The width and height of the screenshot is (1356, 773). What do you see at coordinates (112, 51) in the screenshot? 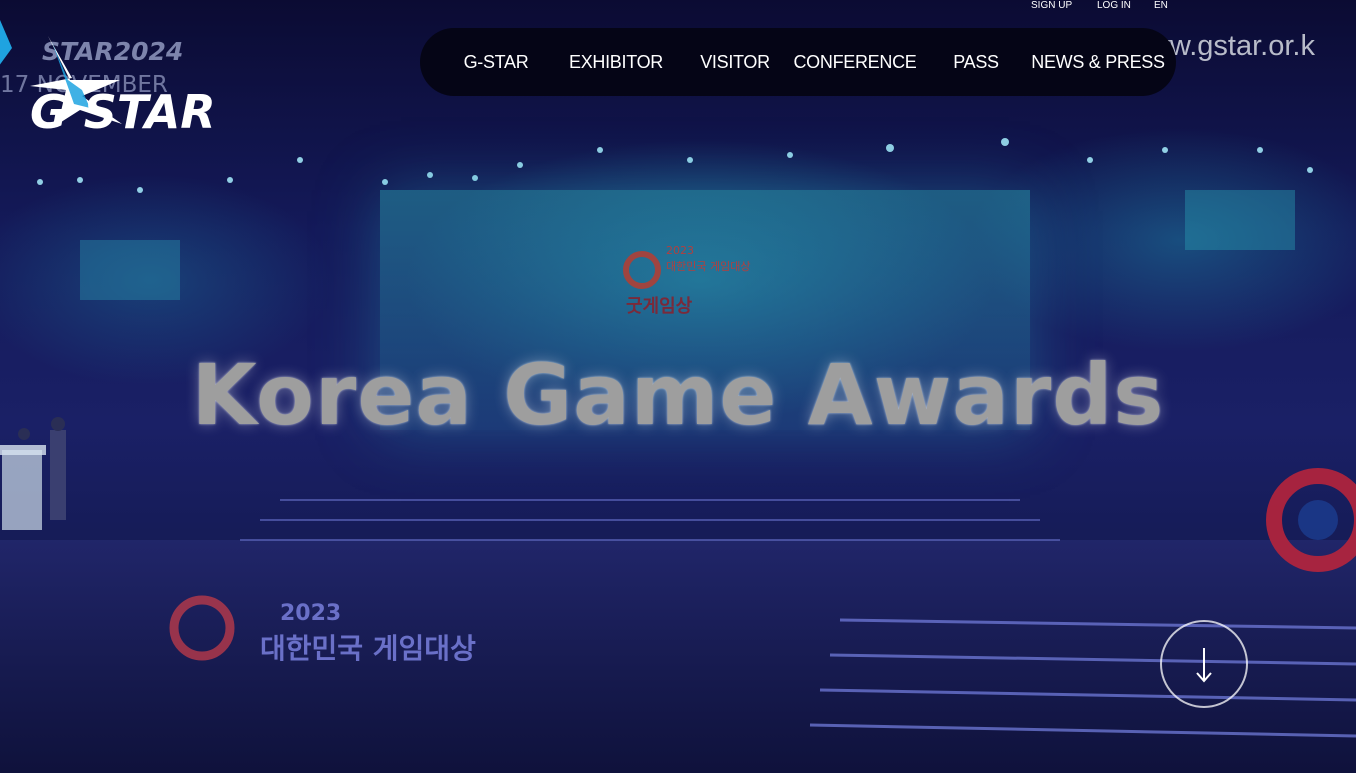
I see `logo-overlay-text: STAR2024` at bounding box center [112, 51].